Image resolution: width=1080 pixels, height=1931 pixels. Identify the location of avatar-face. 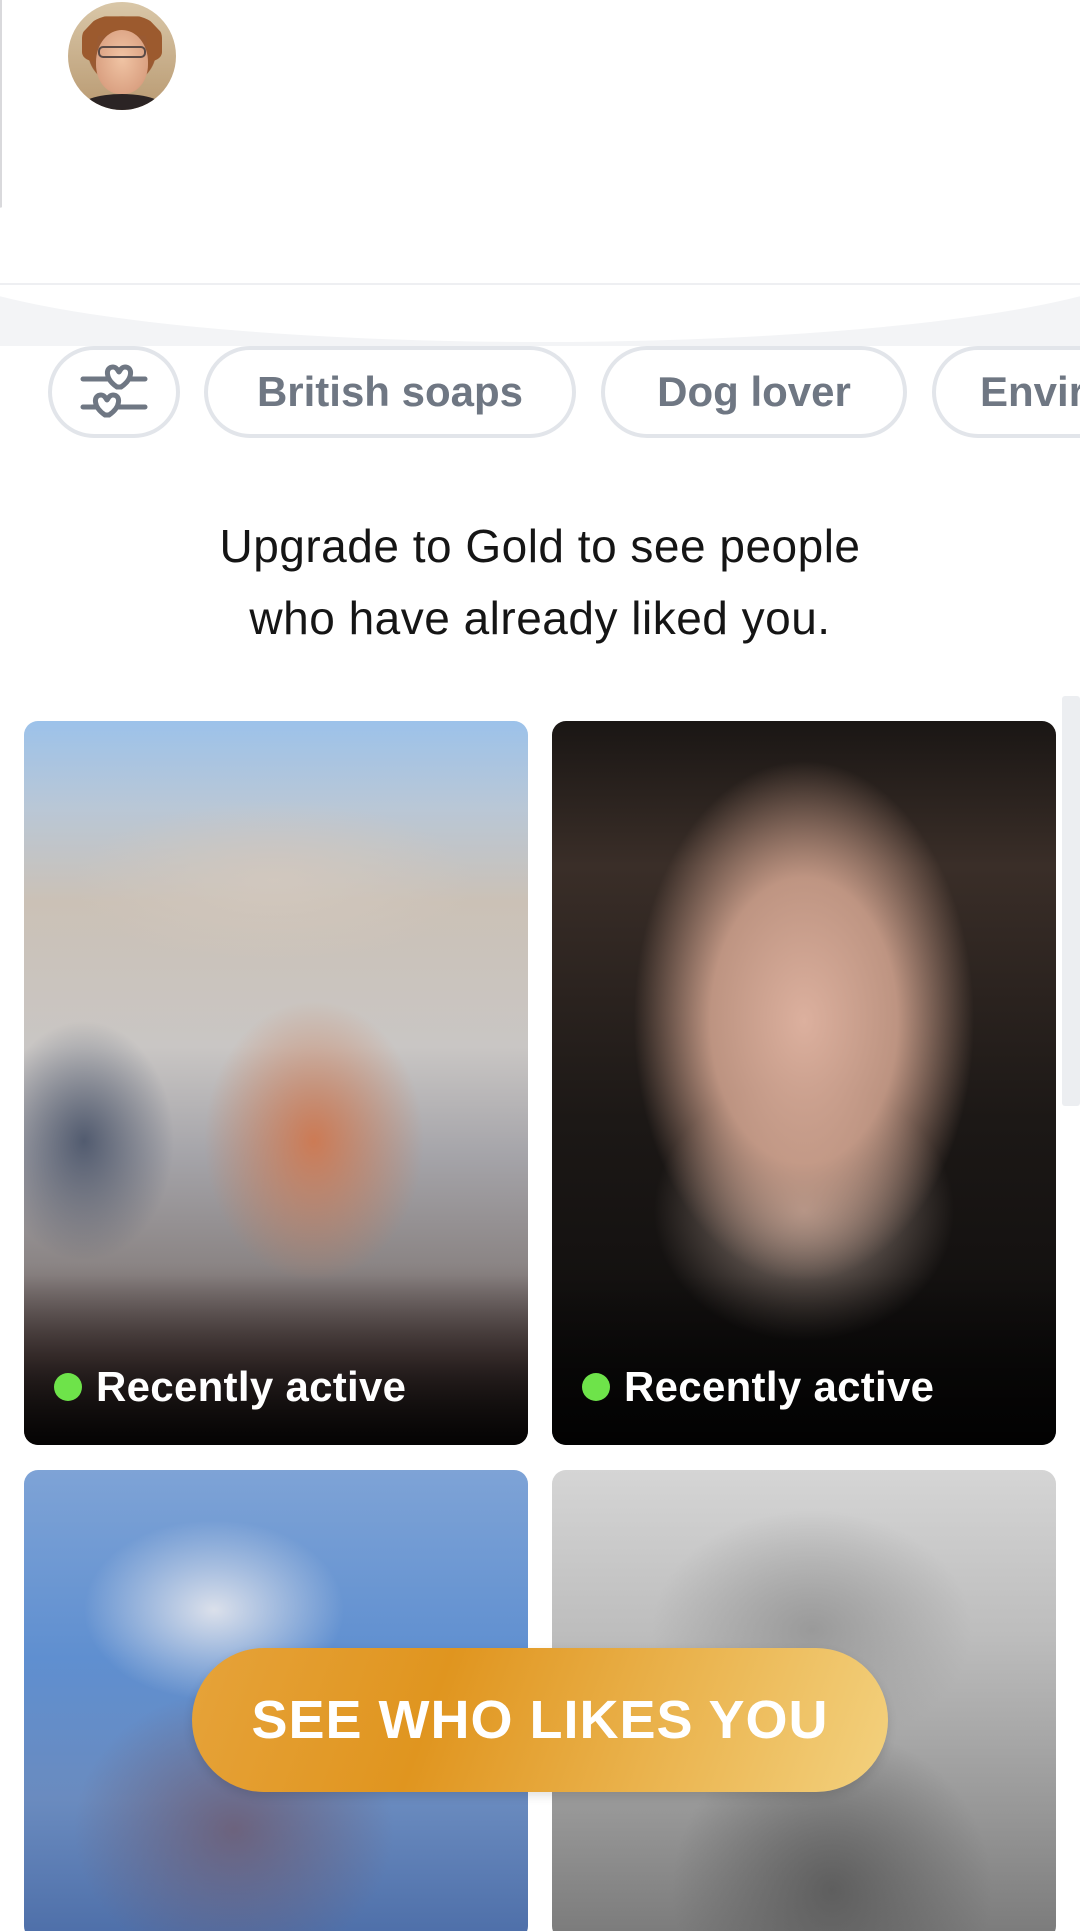
(122, 62).